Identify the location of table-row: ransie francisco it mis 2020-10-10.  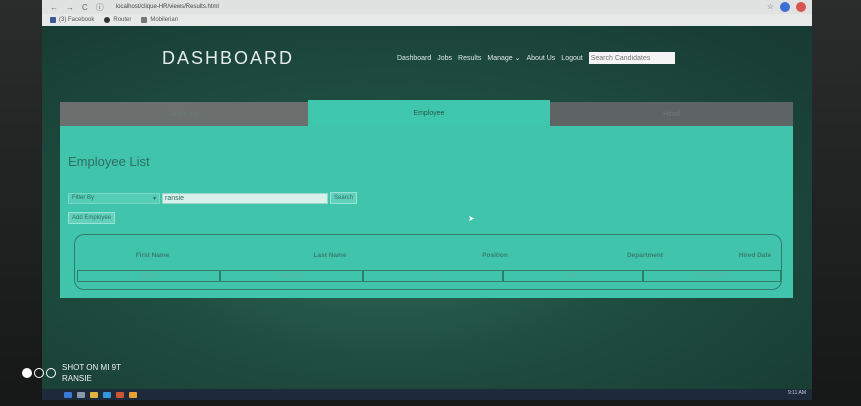
(429, 276).